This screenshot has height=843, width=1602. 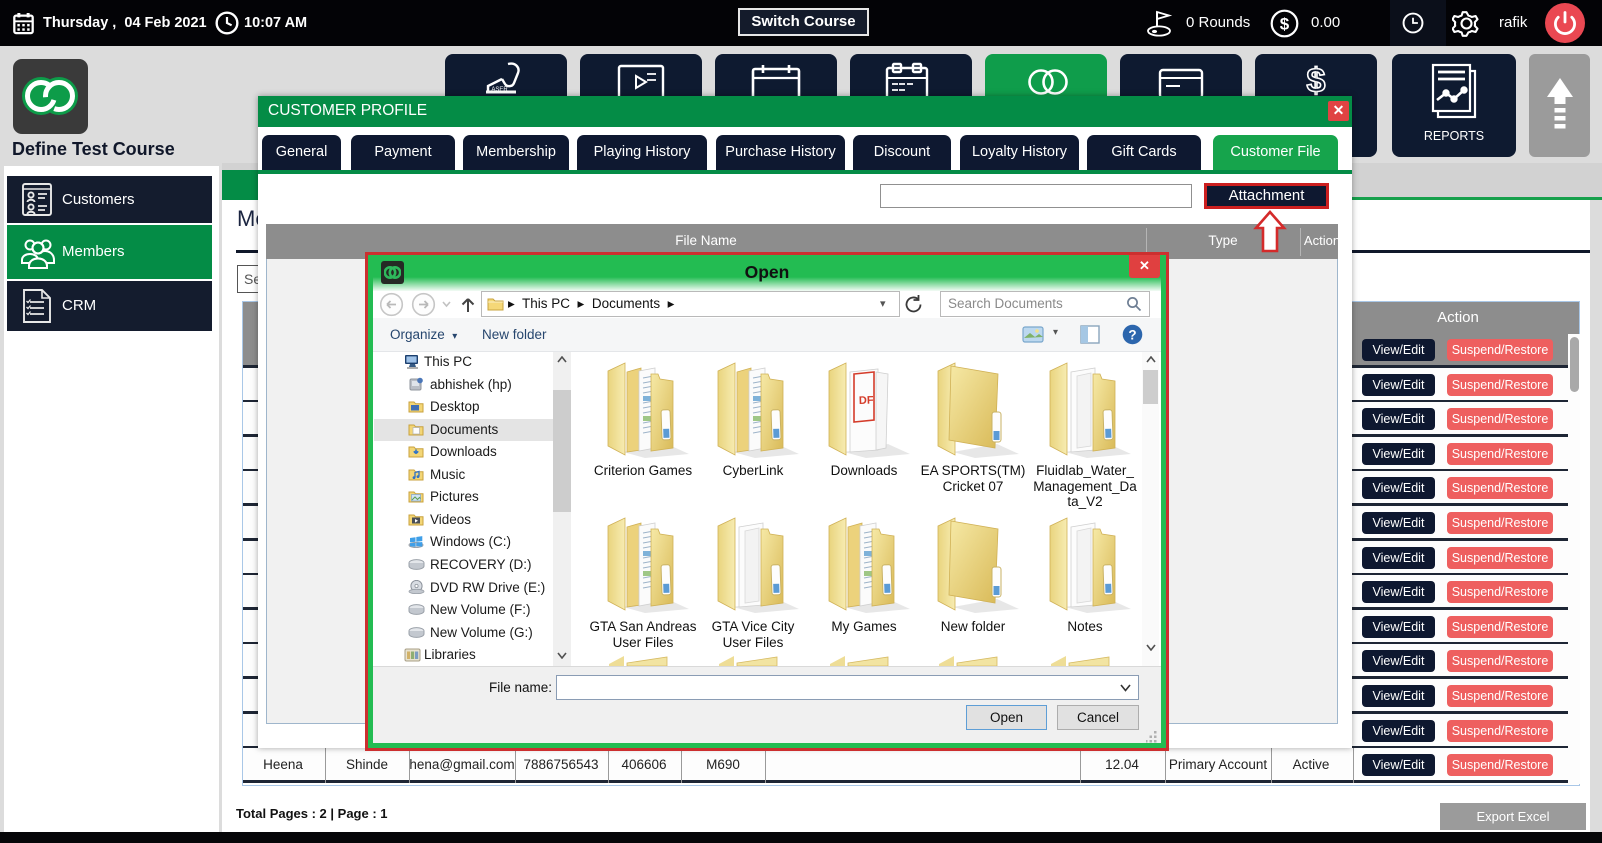 I want to click on svg-text: LASER, so click(x=498, y=90).